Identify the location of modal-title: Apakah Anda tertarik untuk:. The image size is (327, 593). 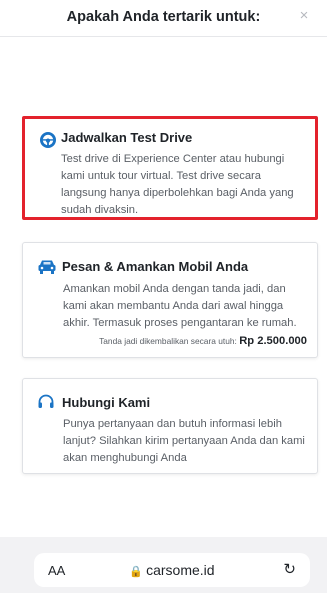
(163, 17).